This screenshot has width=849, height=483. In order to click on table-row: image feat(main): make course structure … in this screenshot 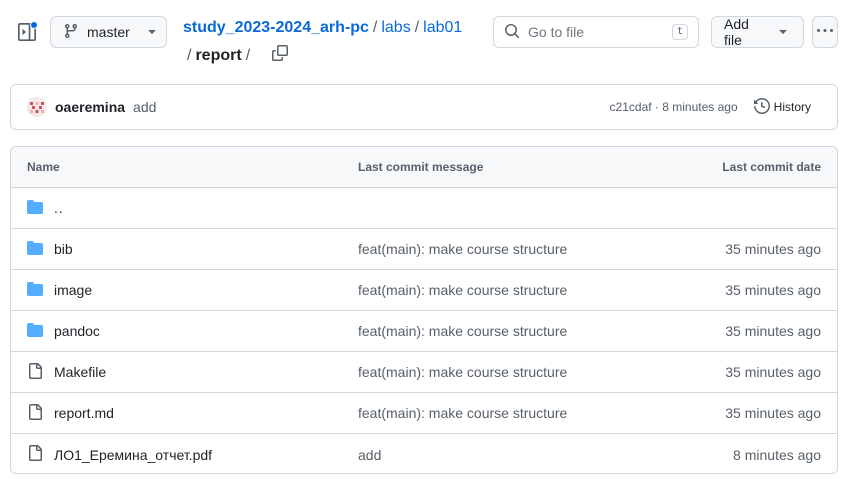, I will do `click(424, 290)`.